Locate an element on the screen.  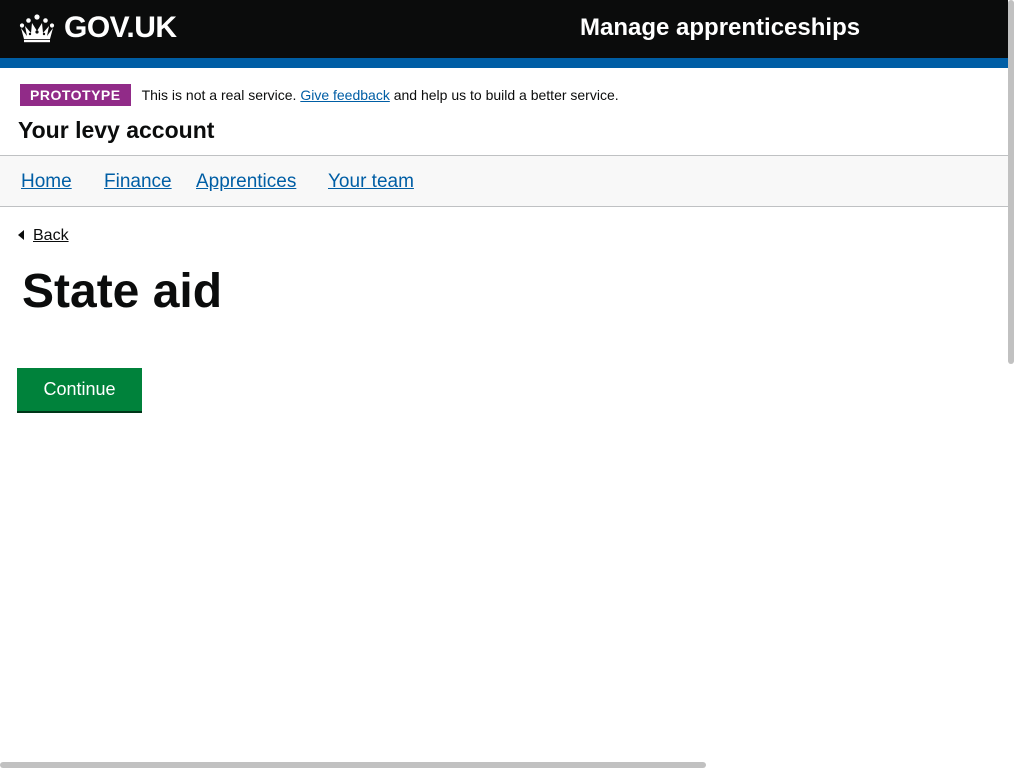
account-title: Your levy account is located at coordinates (116, 130).